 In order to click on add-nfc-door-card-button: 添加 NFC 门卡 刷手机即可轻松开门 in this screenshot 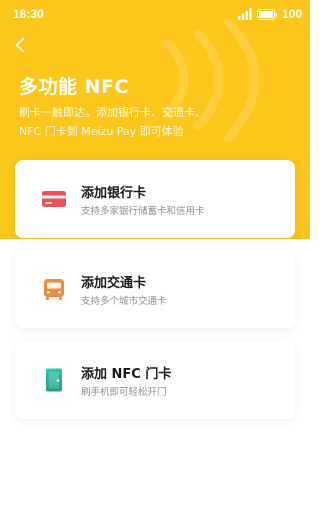, I will do `click(155, 380)`.